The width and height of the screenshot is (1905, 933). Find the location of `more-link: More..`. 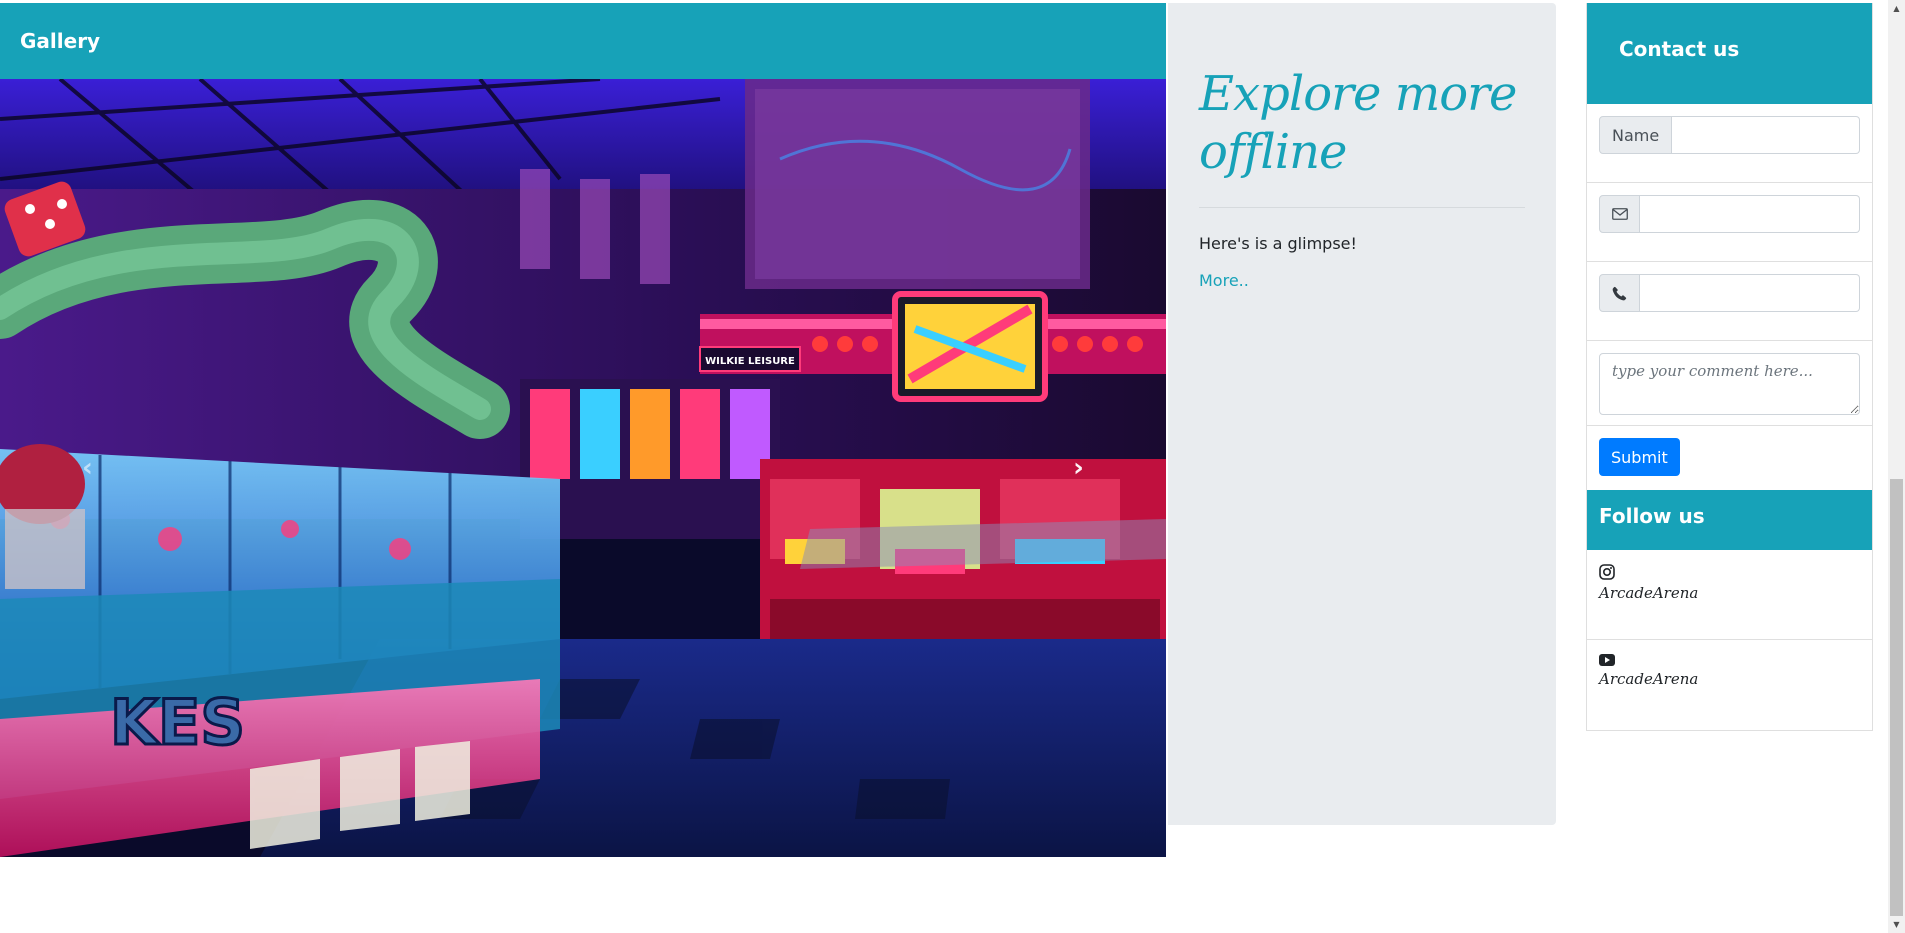

more-link: More.. is located at coordinates (1224, 280).